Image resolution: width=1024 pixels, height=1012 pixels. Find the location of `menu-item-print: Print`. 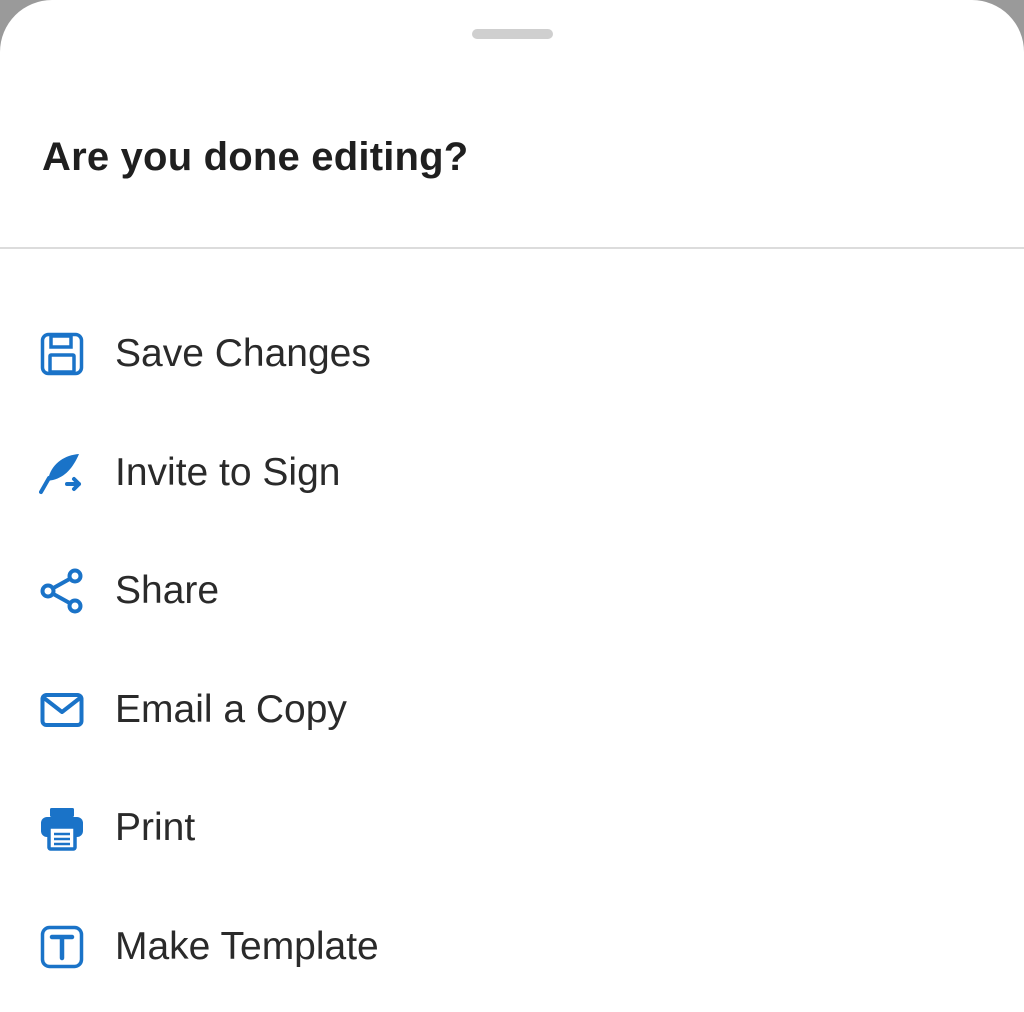

menu-item-print: Print is located at coordinates (512, 828).